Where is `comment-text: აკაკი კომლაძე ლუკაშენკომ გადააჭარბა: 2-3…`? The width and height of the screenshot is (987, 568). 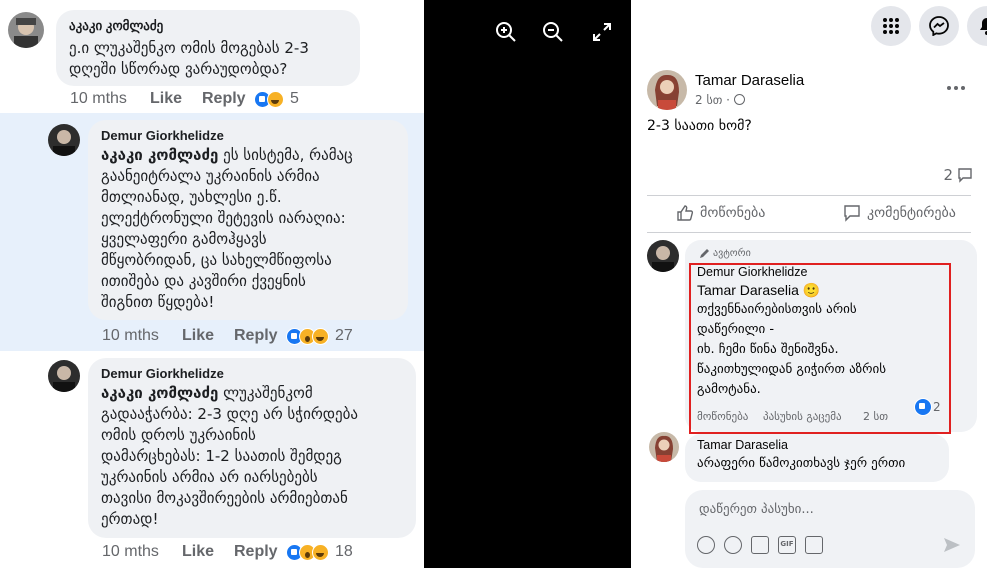
comment-text: აკაკი კომლაძე ლუკაშენკომ გადააჭარბა: 2-3… is located at coordinates (252, 456).